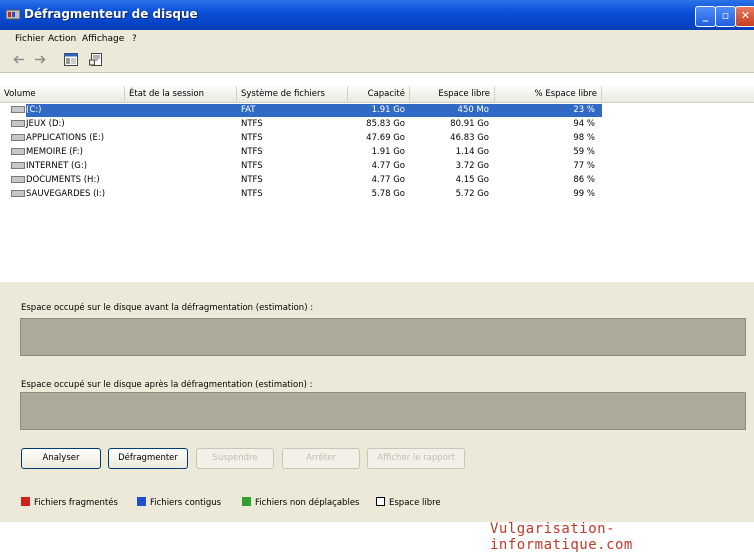  I want to click on capacity: 85.83 Go, so click(385, 124).